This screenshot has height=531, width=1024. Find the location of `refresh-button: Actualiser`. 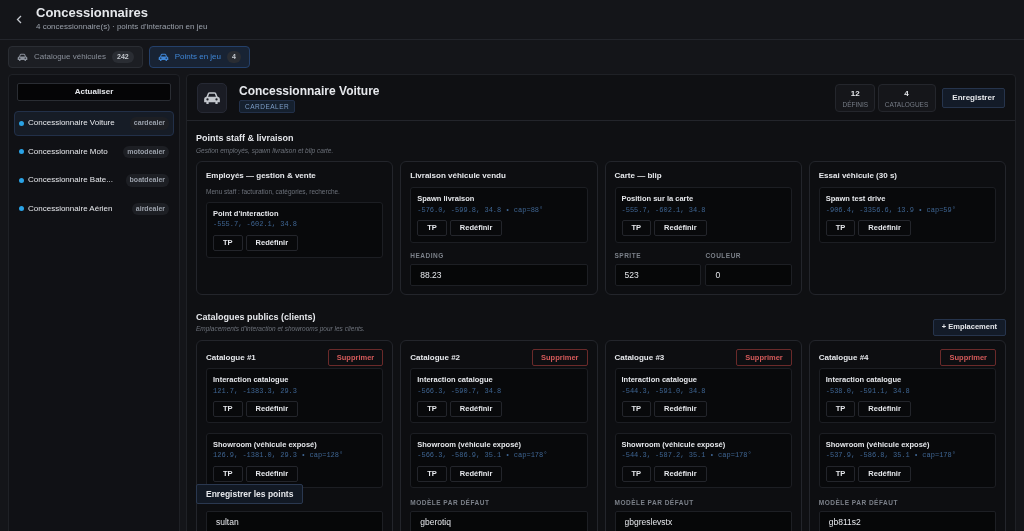

refresh-button: Actualiser is located at coordinates (94, 92).